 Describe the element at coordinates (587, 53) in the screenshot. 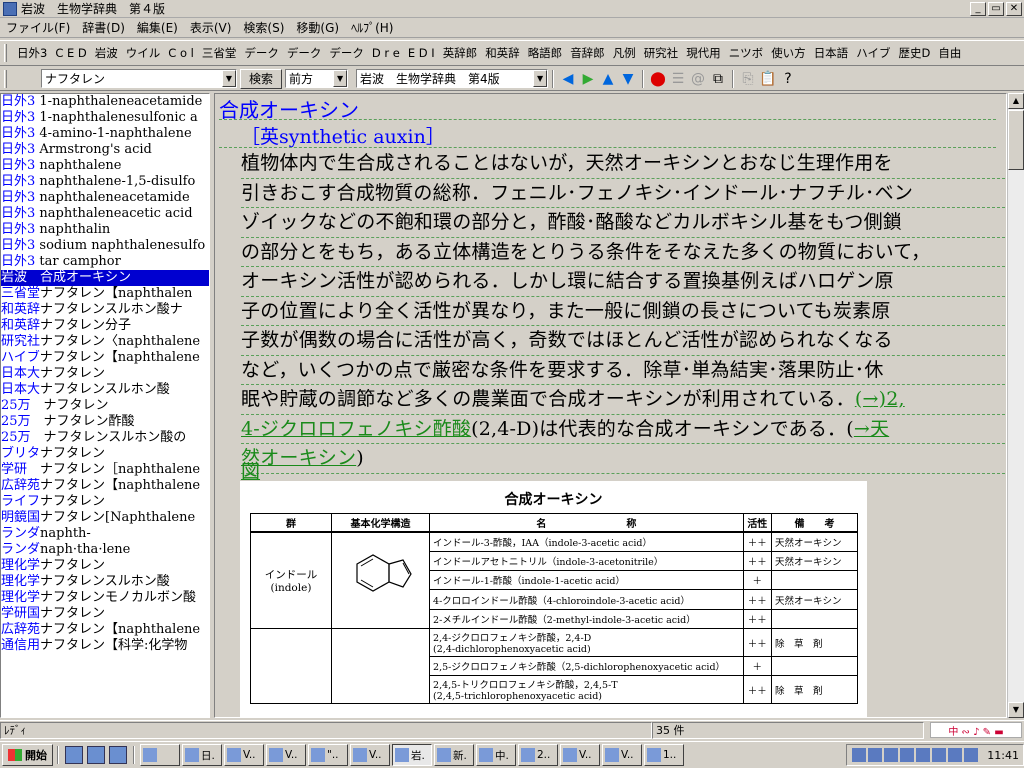

I see `dictionary-button: 音辞郎` at that location.